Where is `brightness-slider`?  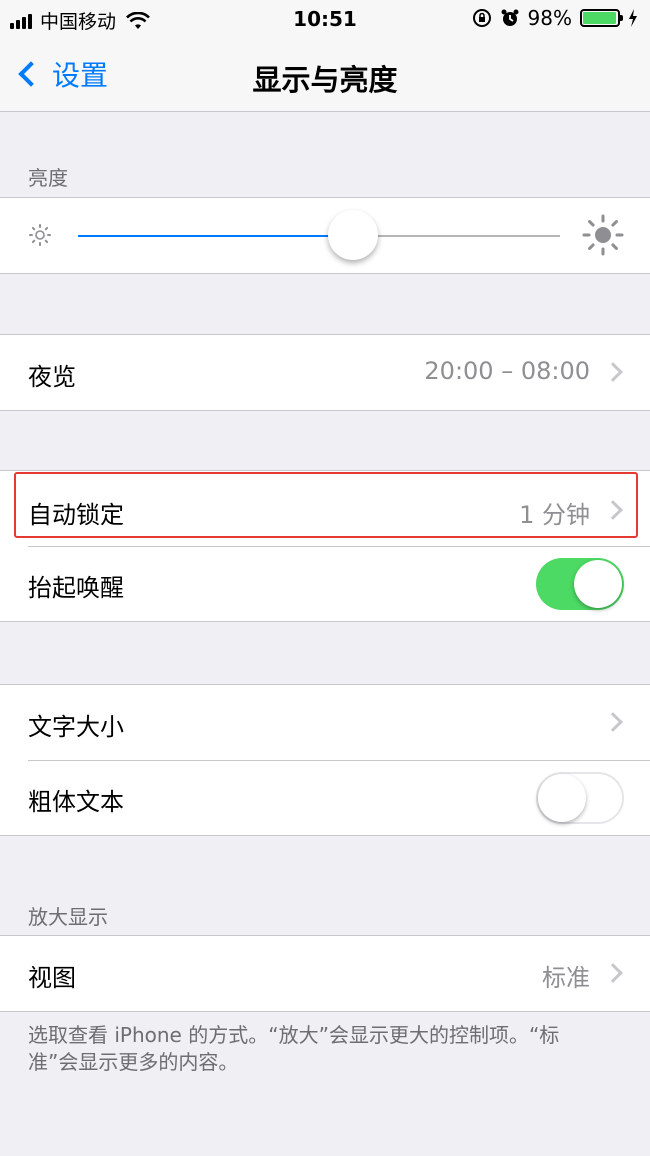
brightness-slider is located at coordinates (319, 235).